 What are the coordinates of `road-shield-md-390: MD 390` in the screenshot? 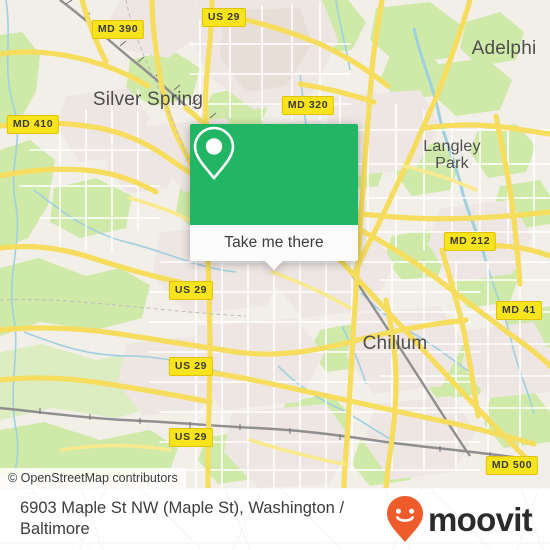 It's located at (118, 29).